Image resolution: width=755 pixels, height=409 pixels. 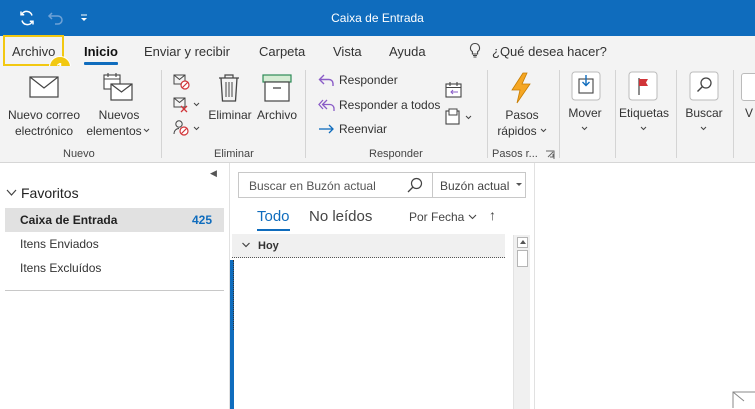 What do you see at coordinates (347, 51) in the screenshot?
I see `tab-vista: Vista` at bounding box center [347, 51].